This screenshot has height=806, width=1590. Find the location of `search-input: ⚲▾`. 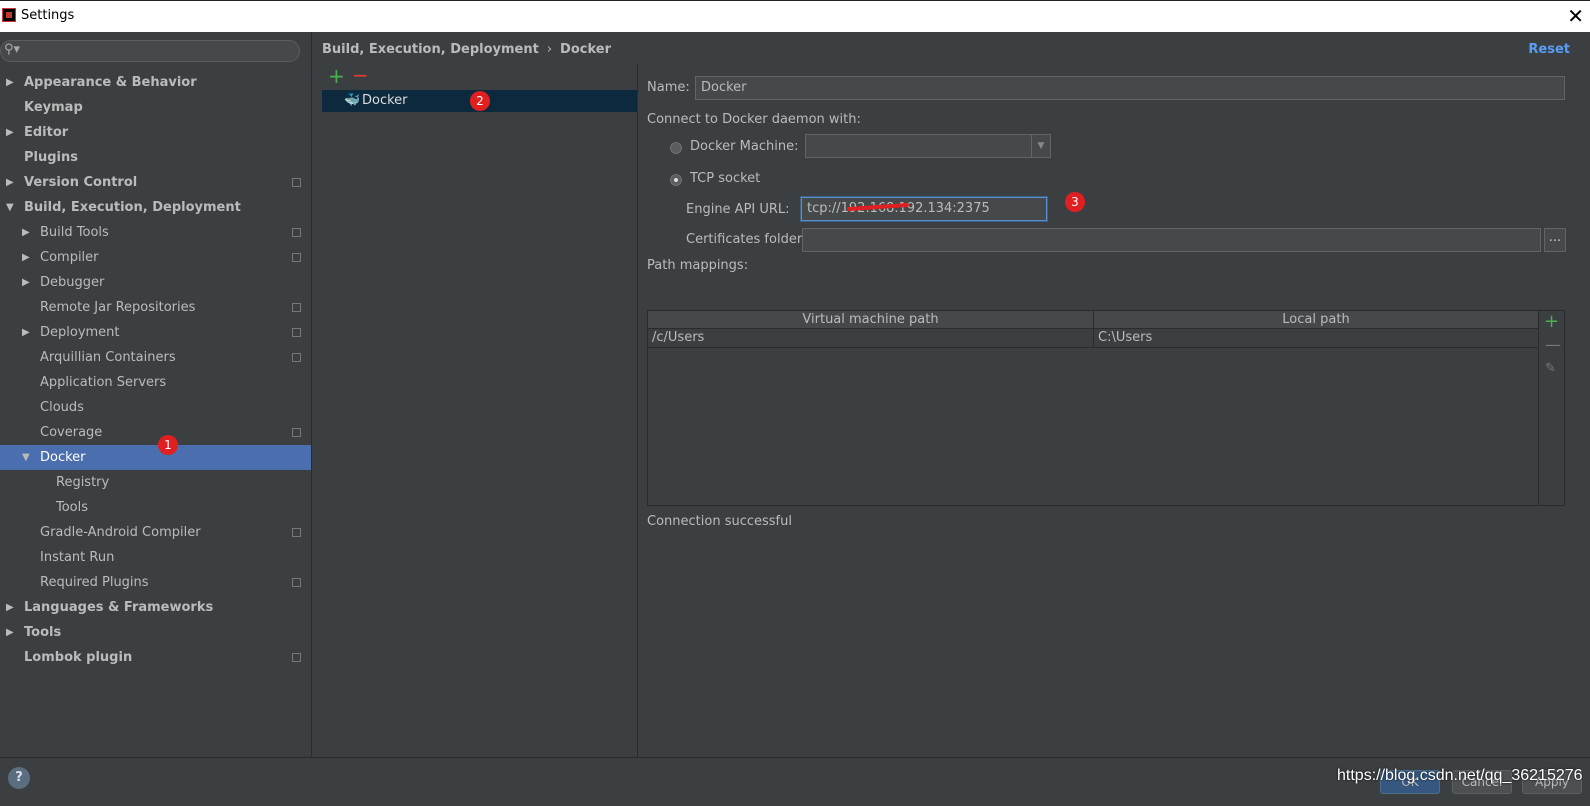

search-input: ⚲▾ is located at coordinates (150, 51).